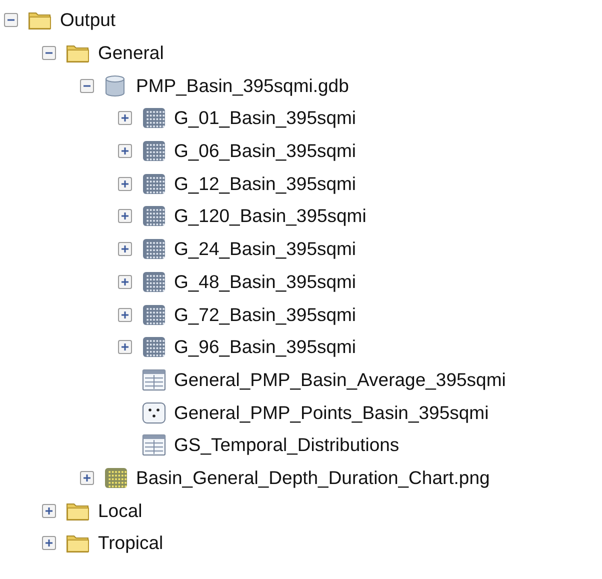  I want to click on tree-item-label: G_48_Basin_395sqmi, so click(265, 282).